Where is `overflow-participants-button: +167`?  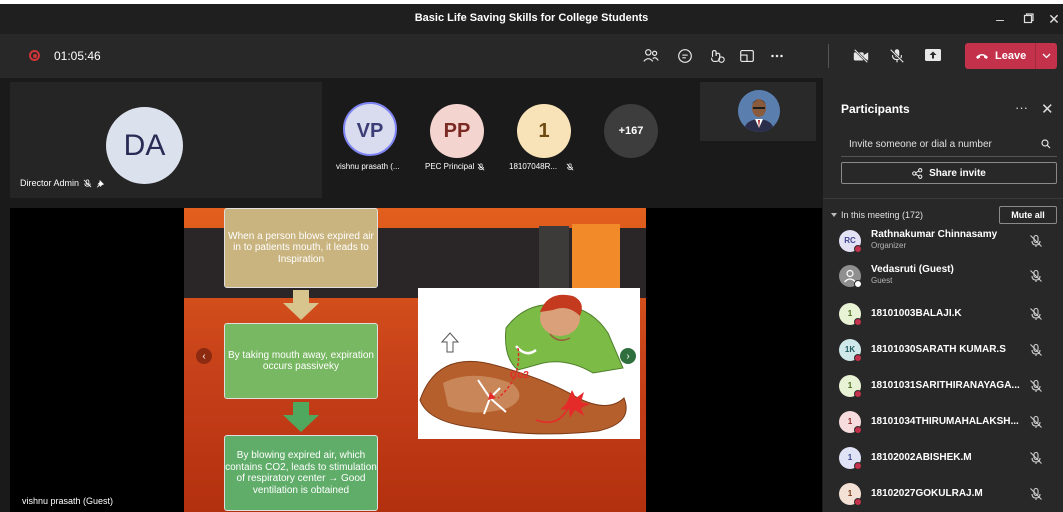
overflow-participants-button: +167 is located at coordinates (631, 131).